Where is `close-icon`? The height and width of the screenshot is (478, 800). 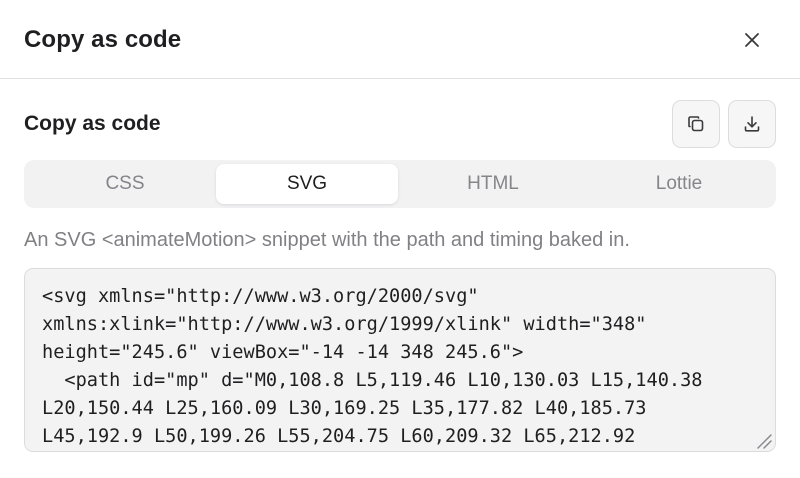
close-icon is located at coordinates (752, 40).